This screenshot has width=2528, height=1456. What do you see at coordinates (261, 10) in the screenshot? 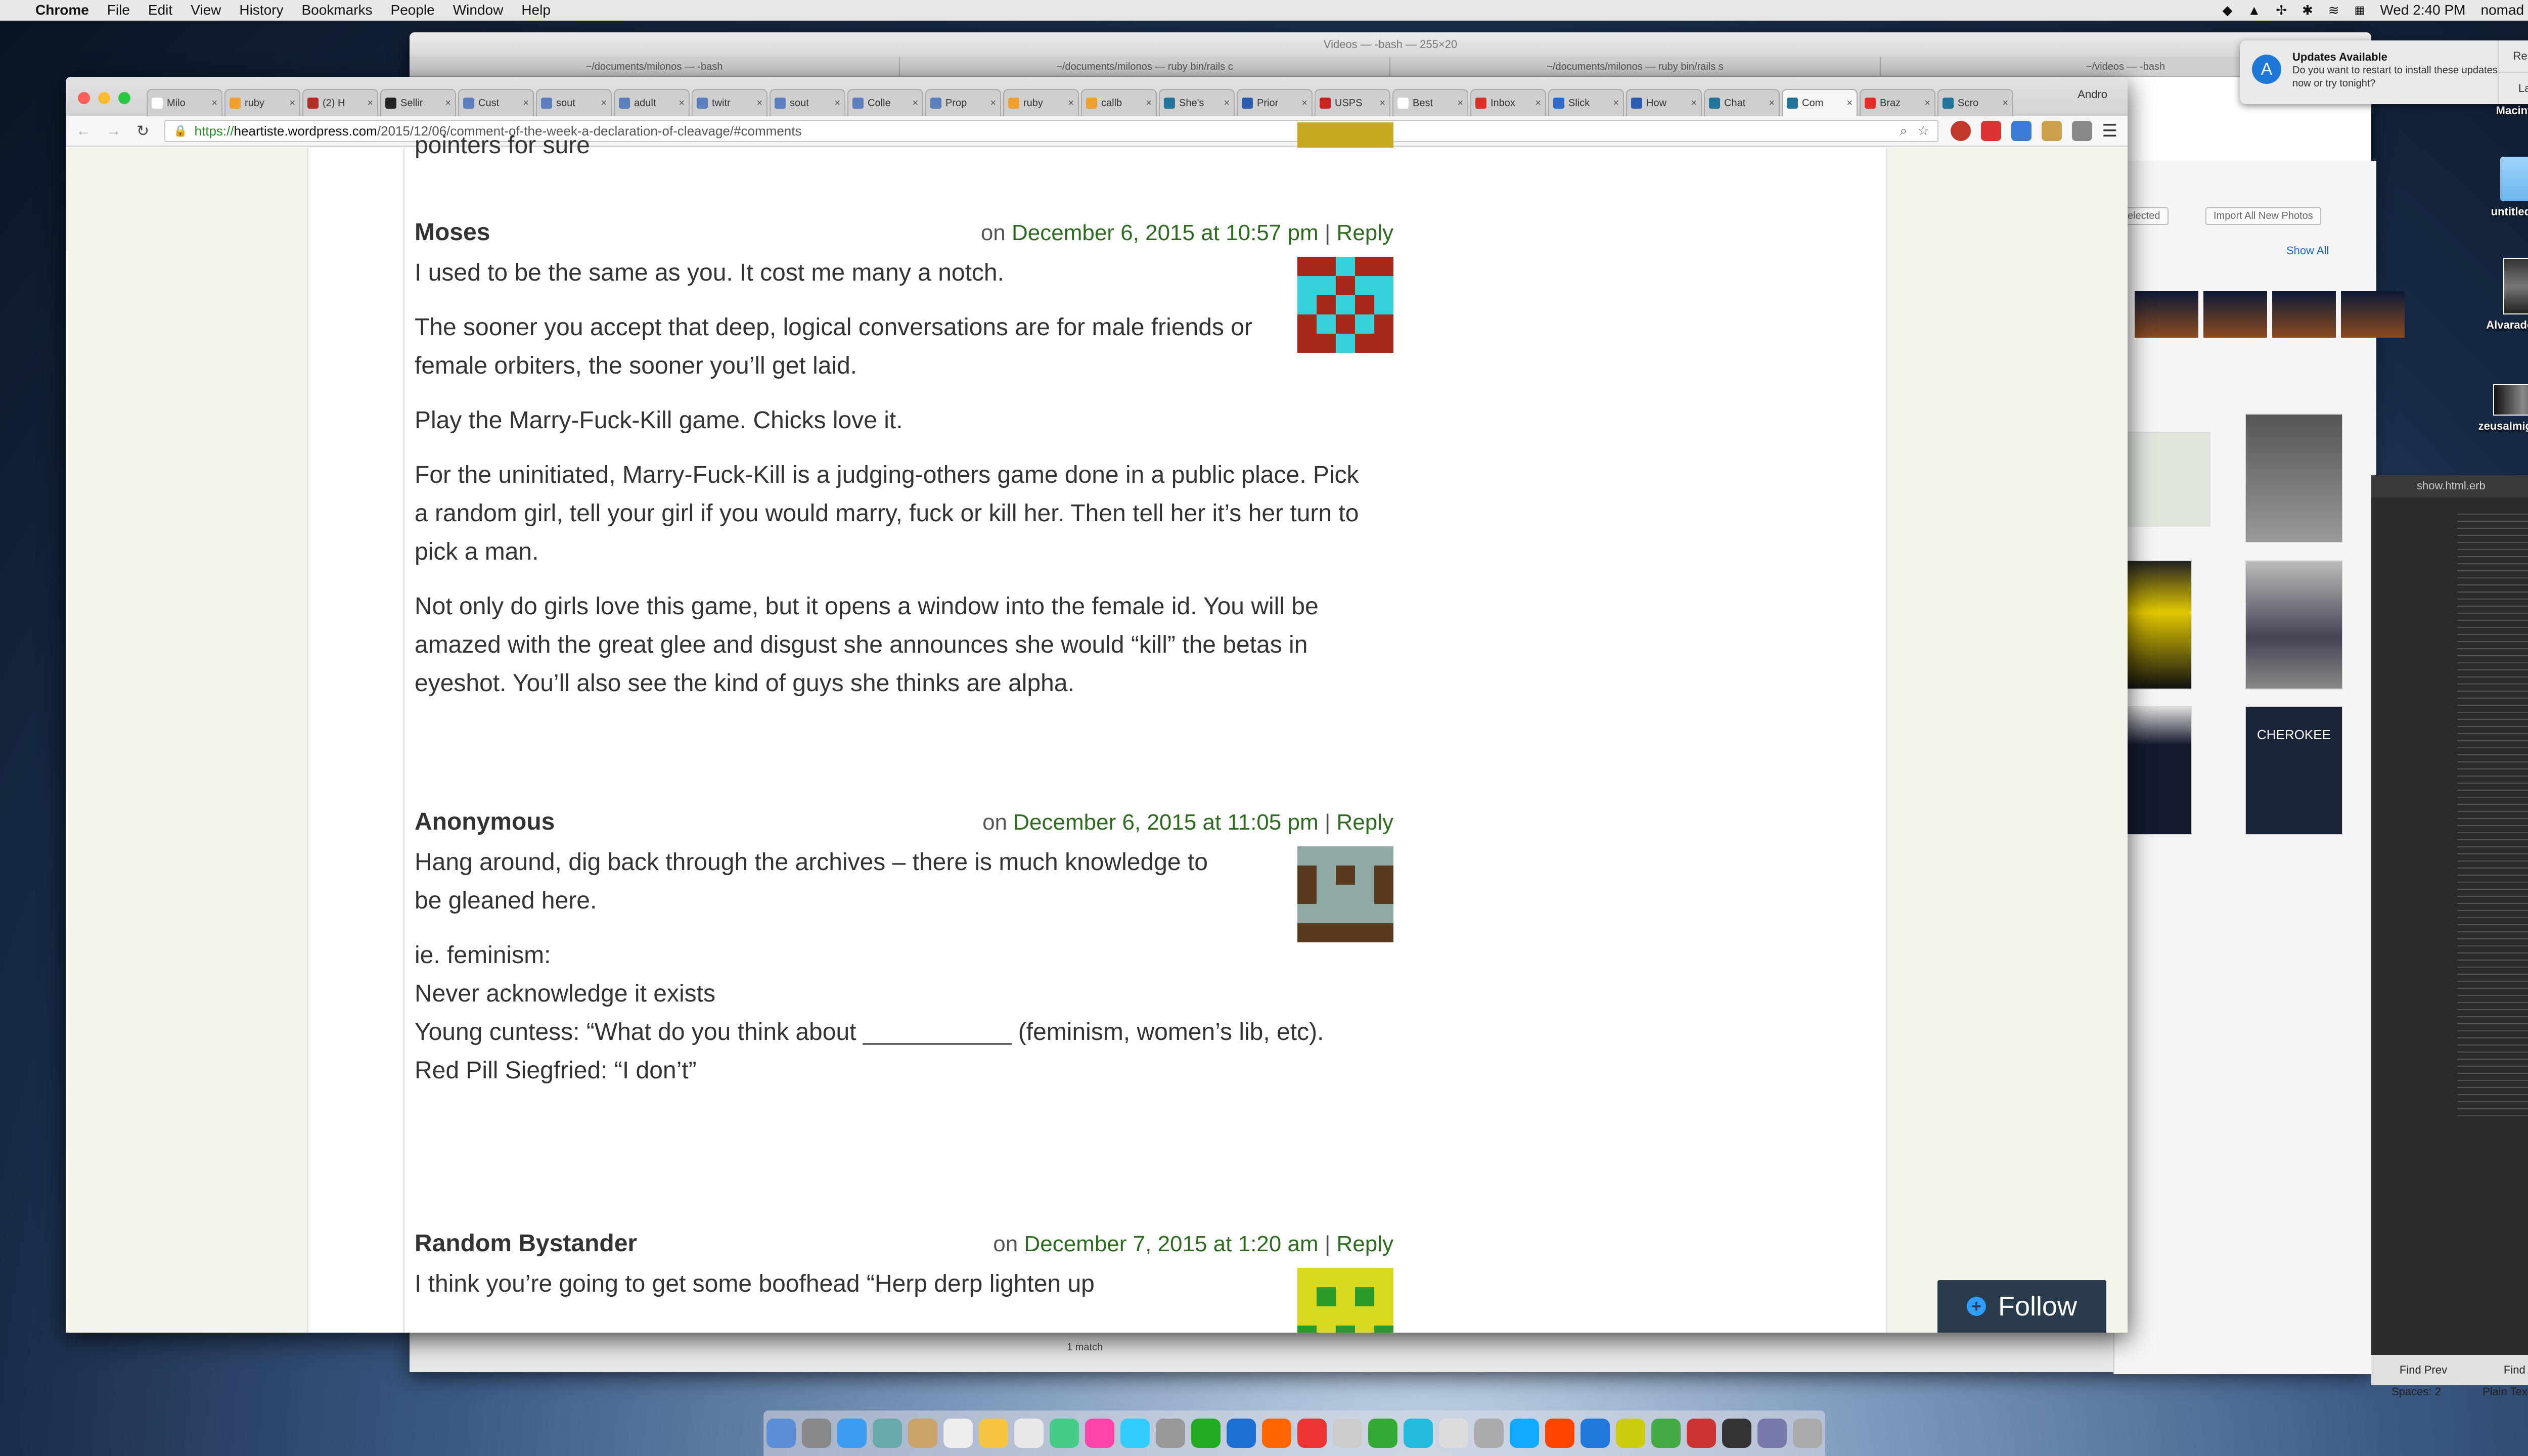
I see `menu-history: History` at bounding box center [261, 10].